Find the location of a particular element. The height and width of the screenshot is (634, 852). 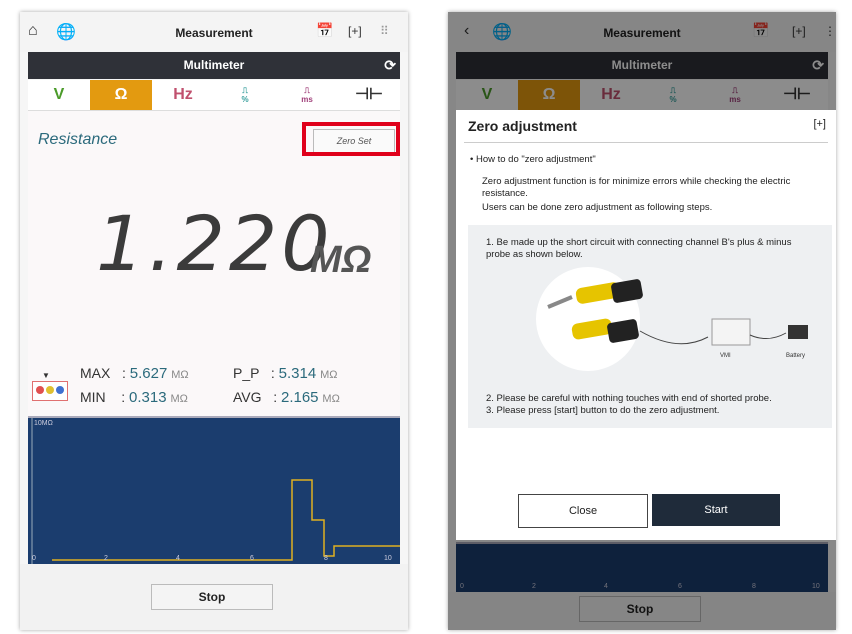

x-tick: 2 is located at coordinates (106, 558).